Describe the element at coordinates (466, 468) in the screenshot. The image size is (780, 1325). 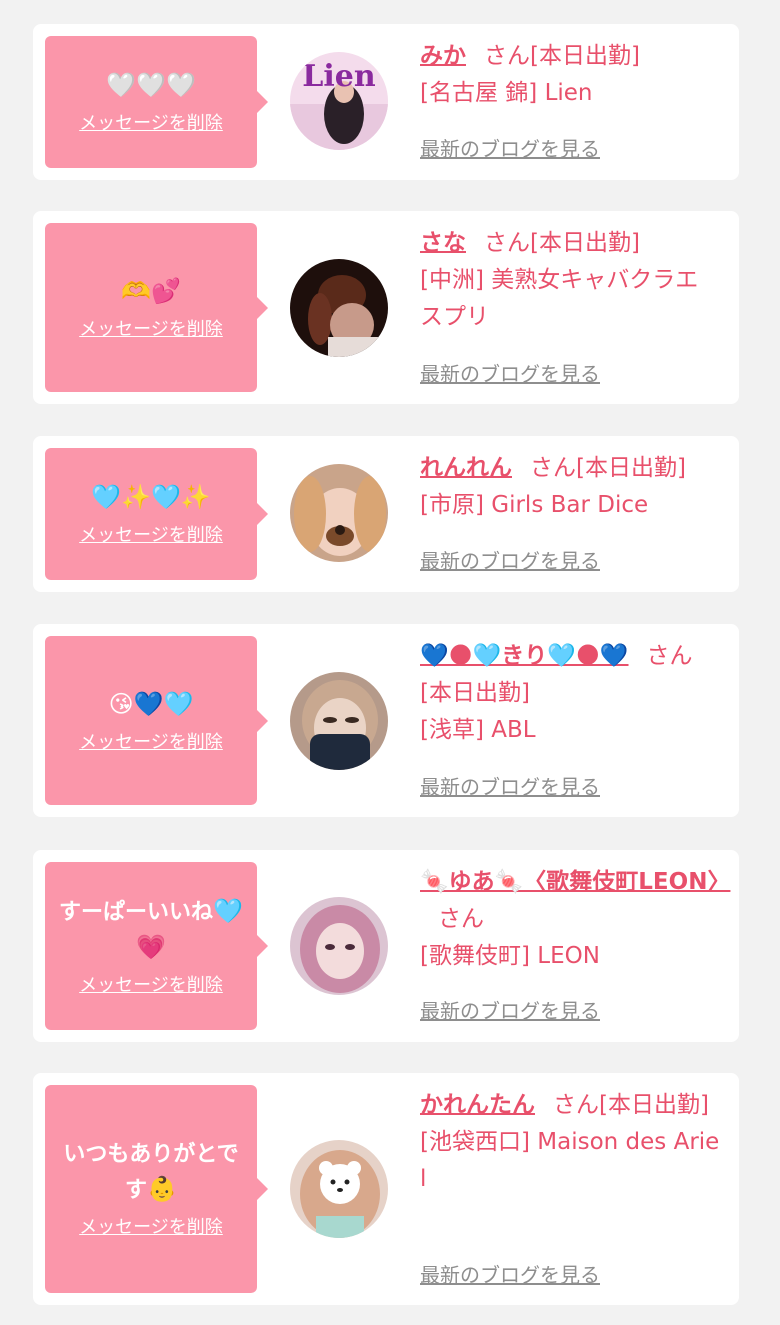
I see `cast-name-link: れんれん` at that location.